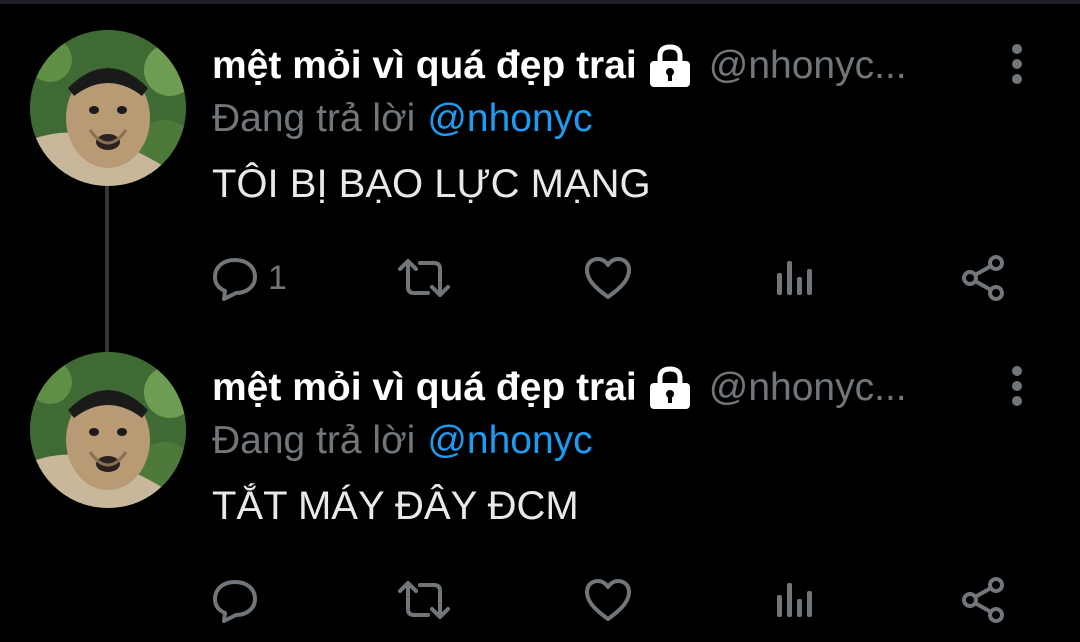 The width and height of the screenshot is (1080, 642). I want to click on tweet-action-bar: 1, so click(622, 278).